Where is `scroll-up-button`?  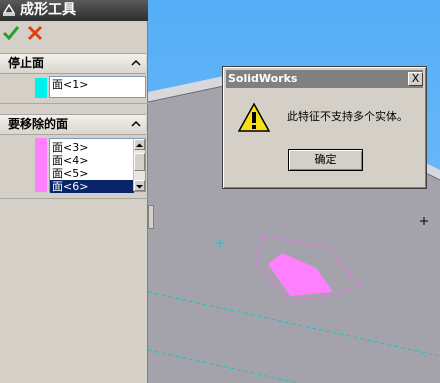 scroll-up-button is located at coordinates (139, 144).